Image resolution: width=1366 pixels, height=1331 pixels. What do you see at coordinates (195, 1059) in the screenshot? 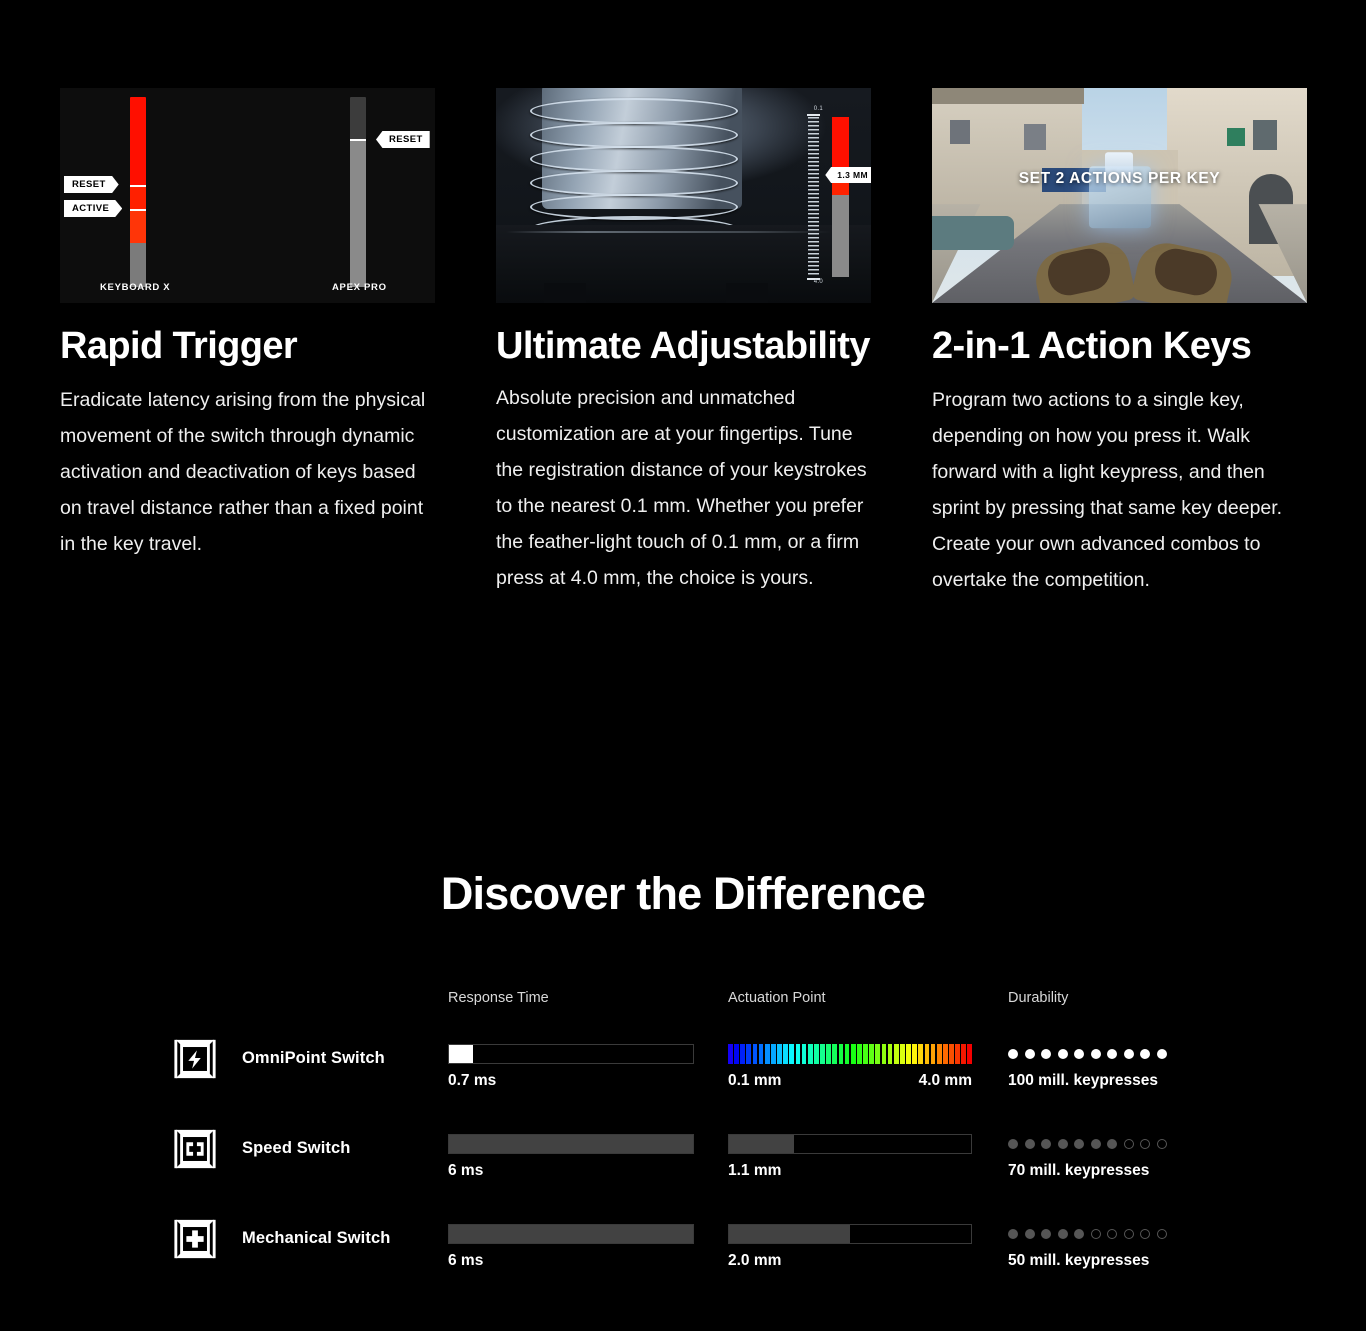
I see `lightning-switch-icon` at bounding box center [195, 1059].